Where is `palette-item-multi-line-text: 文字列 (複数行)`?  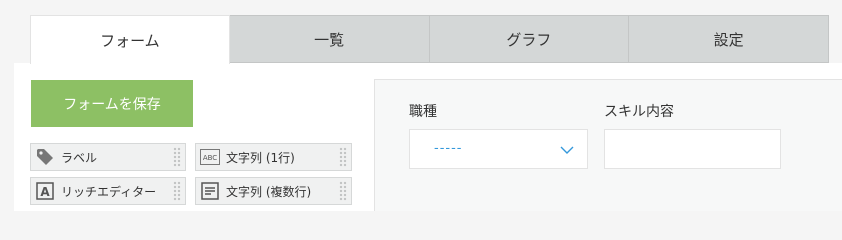
palette-item-multi-line-text: 文字列 (複数行) is located at coordinates (273, 191).